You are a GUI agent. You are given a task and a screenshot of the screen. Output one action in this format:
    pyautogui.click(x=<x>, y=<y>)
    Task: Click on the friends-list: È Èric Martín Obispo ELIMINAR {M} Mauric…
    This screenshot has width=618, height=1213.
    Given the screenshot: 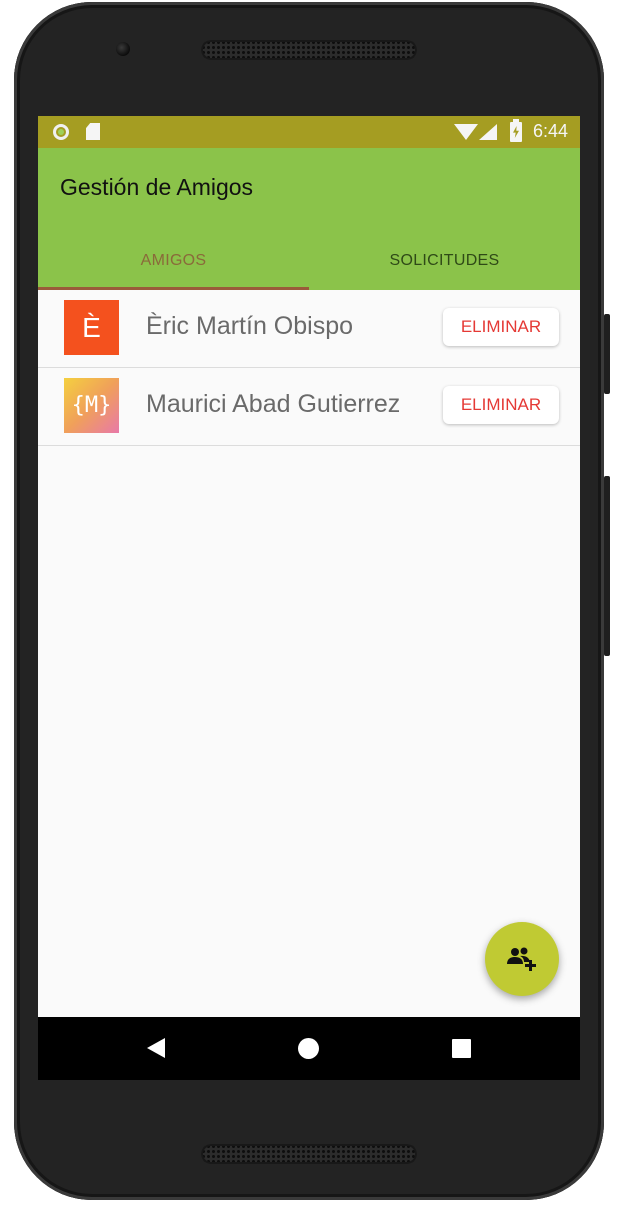 What is the action you would take?
    pyautogui.click(x=309, y=368)
    